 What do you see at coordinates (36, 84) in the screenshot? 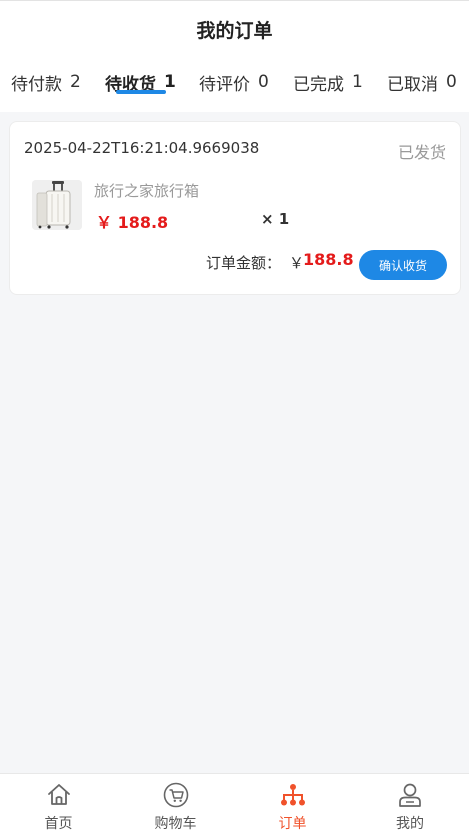
I see `tab-label: 待付款` at bounding box center [36, 84].